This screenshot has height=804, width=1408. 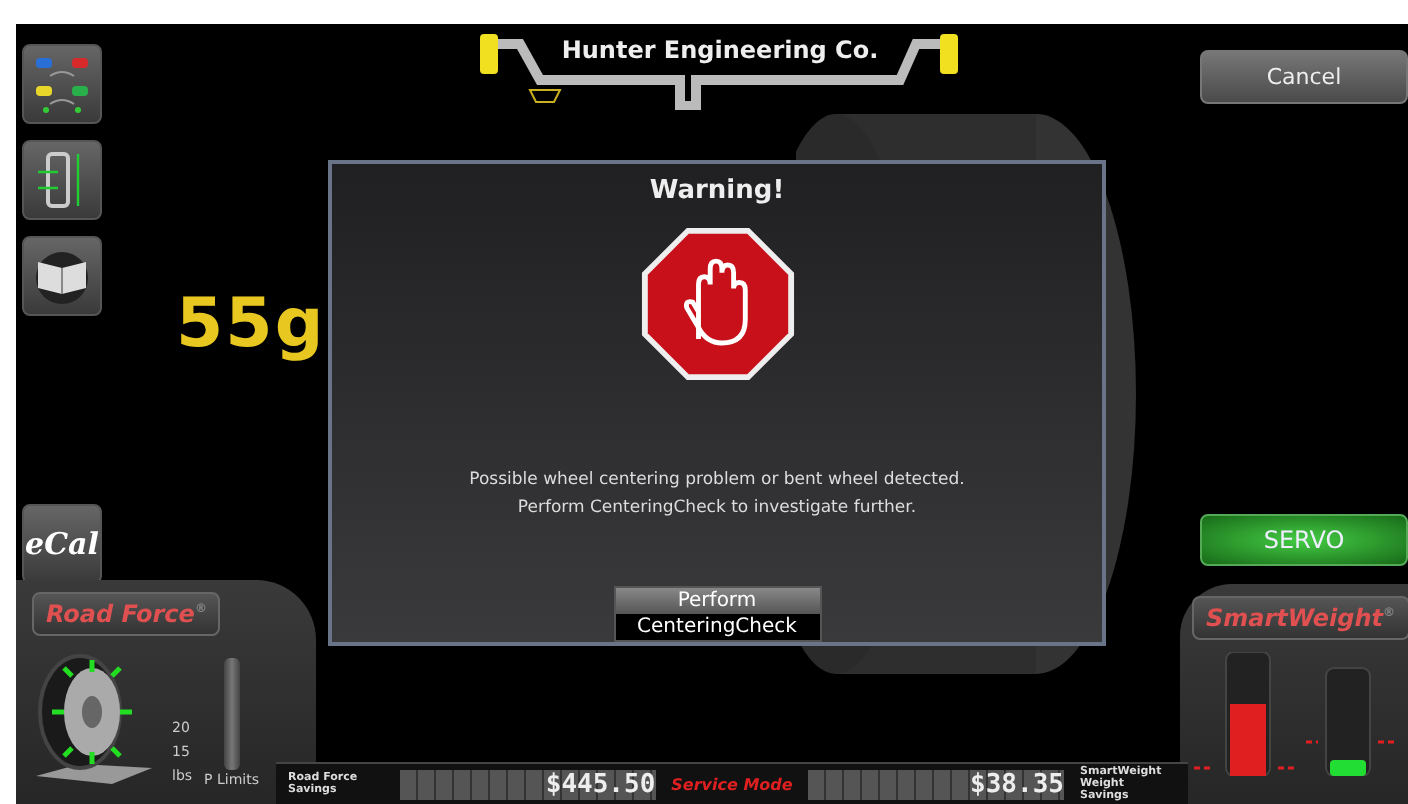 I want to click on smartweight-savings: $38.35, so click(x=936, y=784).